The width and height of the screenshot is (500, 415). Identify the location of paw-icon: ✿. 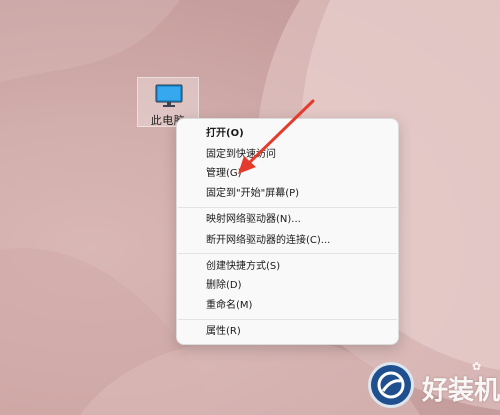
(477, 366).